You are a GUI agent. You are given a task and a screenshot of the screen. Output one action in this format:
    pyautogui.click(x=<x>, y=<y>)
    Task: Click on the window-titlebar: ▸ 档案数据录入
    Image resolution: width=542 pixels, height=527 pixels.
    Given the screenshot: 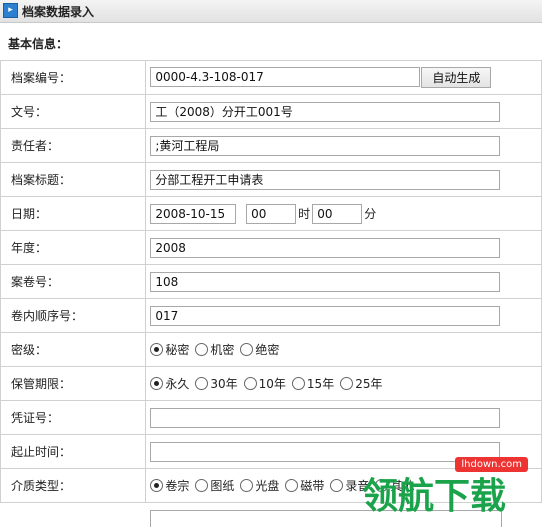 What is the action you would take?
    pyautogui.click(x=271, y=11)
    